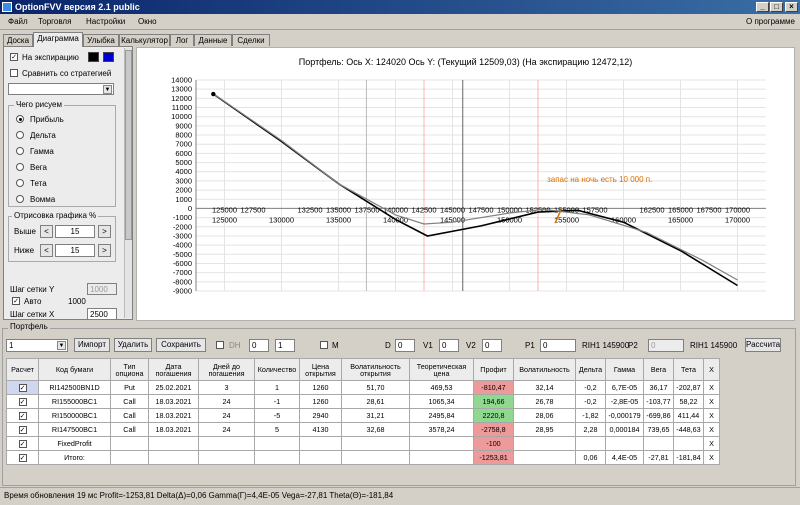 The image size is (800, 505). What do you see at coordinates (182, 40) in the screenshot?
I see `tab-log: Лог` at bounding box center [182, 40].